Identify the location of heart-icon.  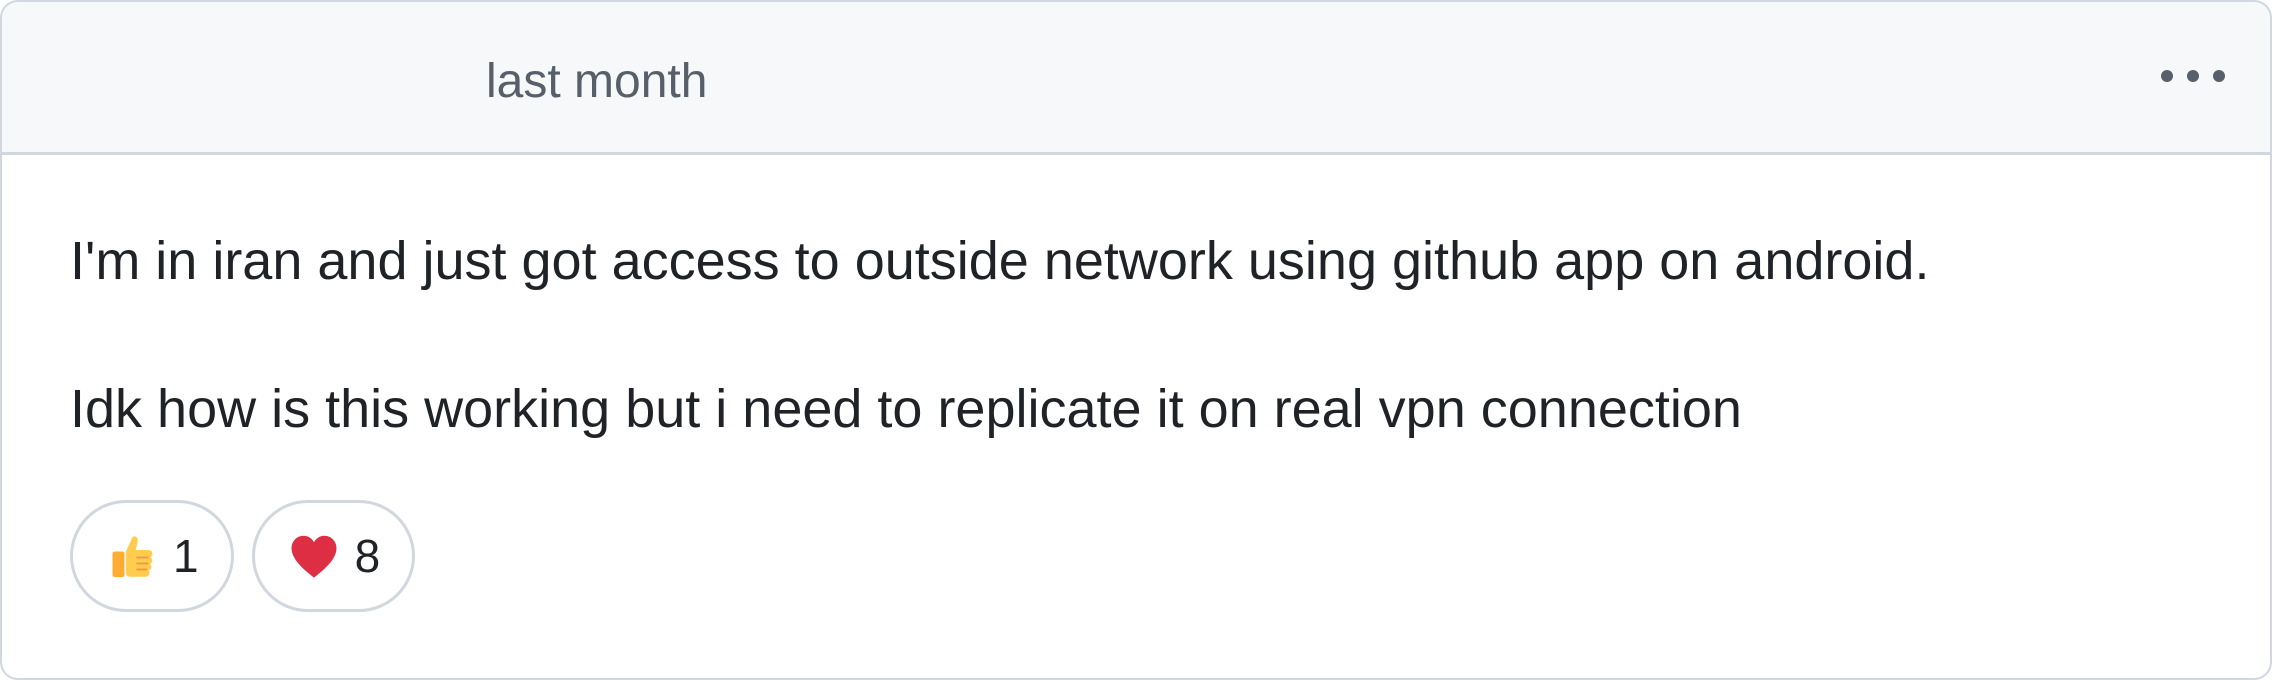
(314, 556).